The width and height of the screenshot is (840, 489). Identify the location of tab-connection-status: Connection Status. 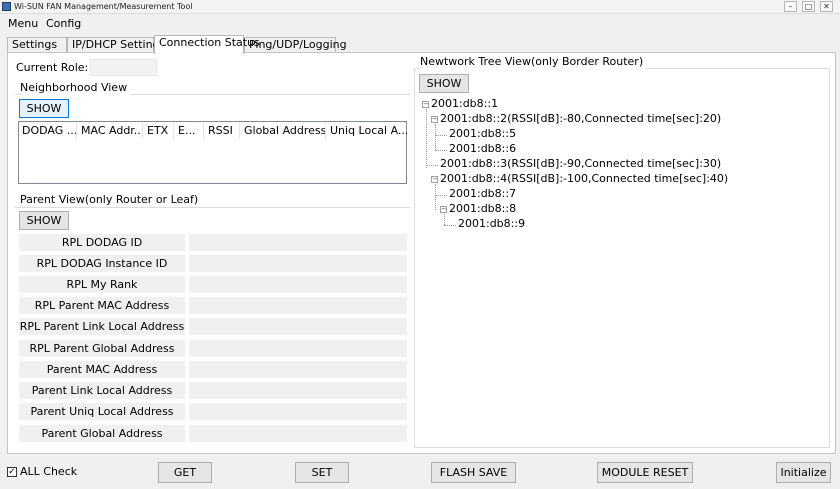
(207, 44).